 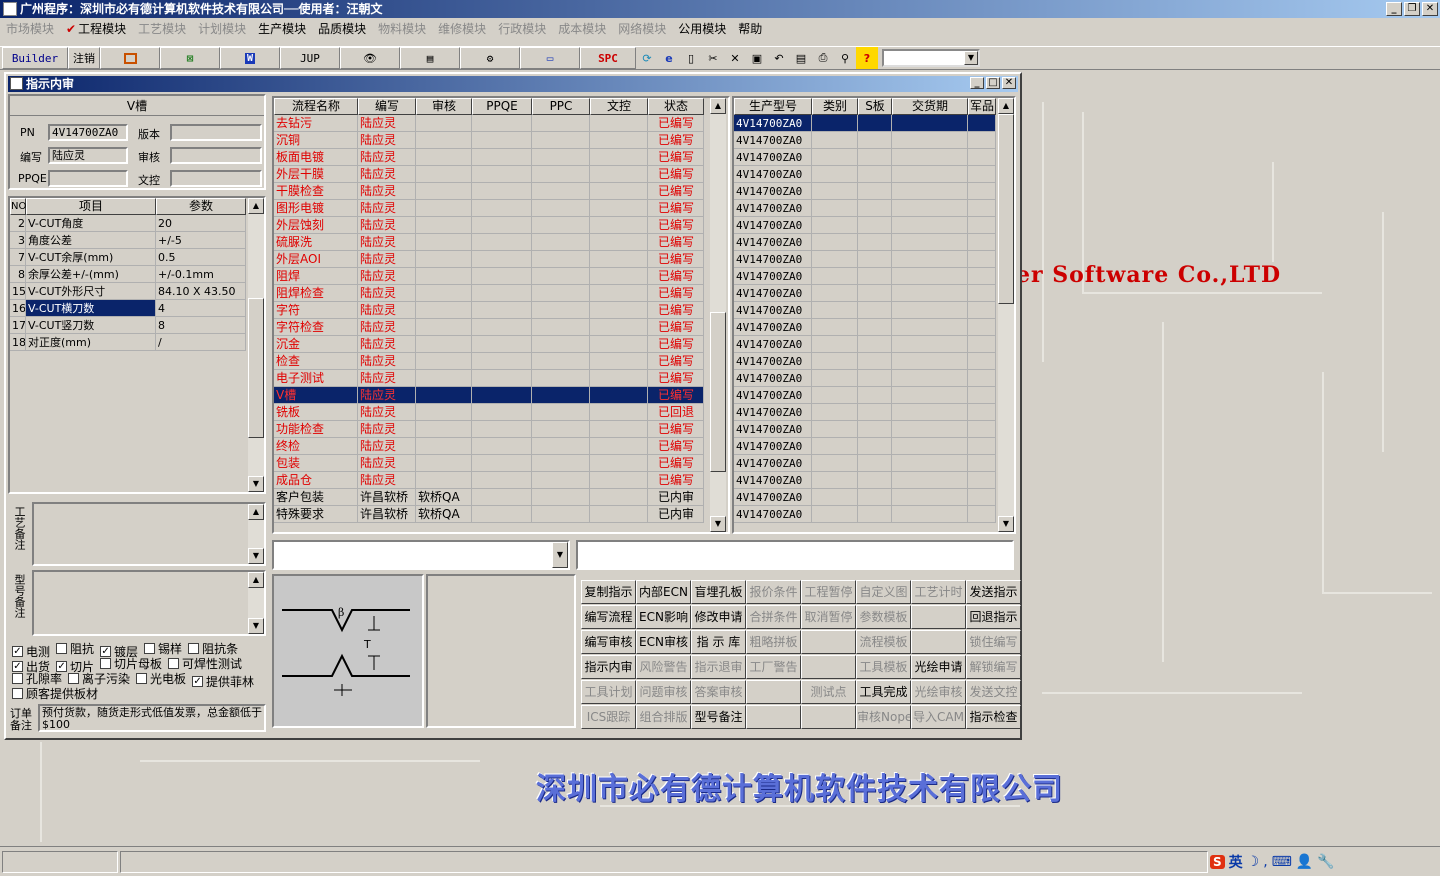 What do you see at coordinates (316, 106) in the screenshot?
I see `flow-header-0: 流程名称` at bounding box center [316, 106].